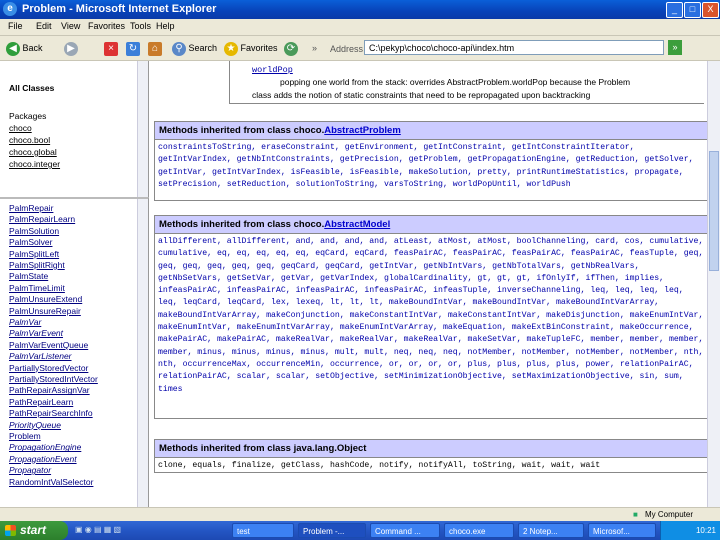 This screenshot has width=720, height=540. I want to click on class-link: PalmRepair, so click(31, 208).